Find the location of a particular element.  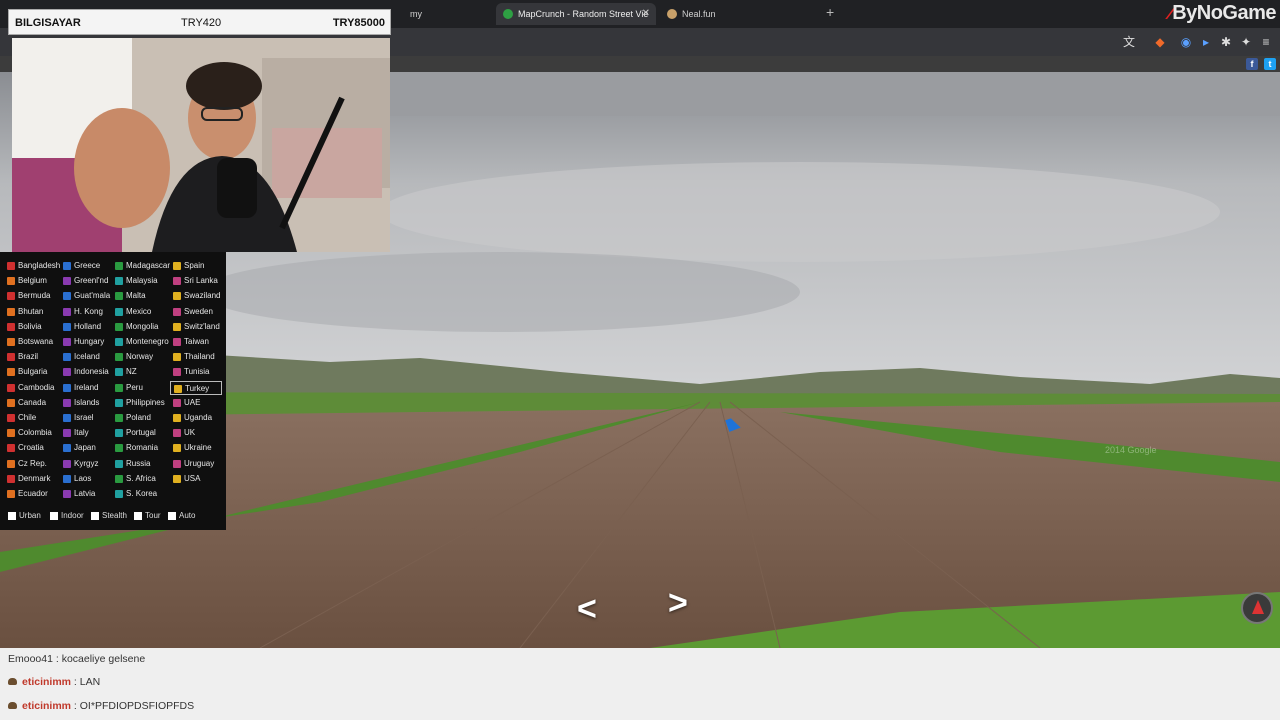

country-option: Portugal is located at coordinates (140, 433).